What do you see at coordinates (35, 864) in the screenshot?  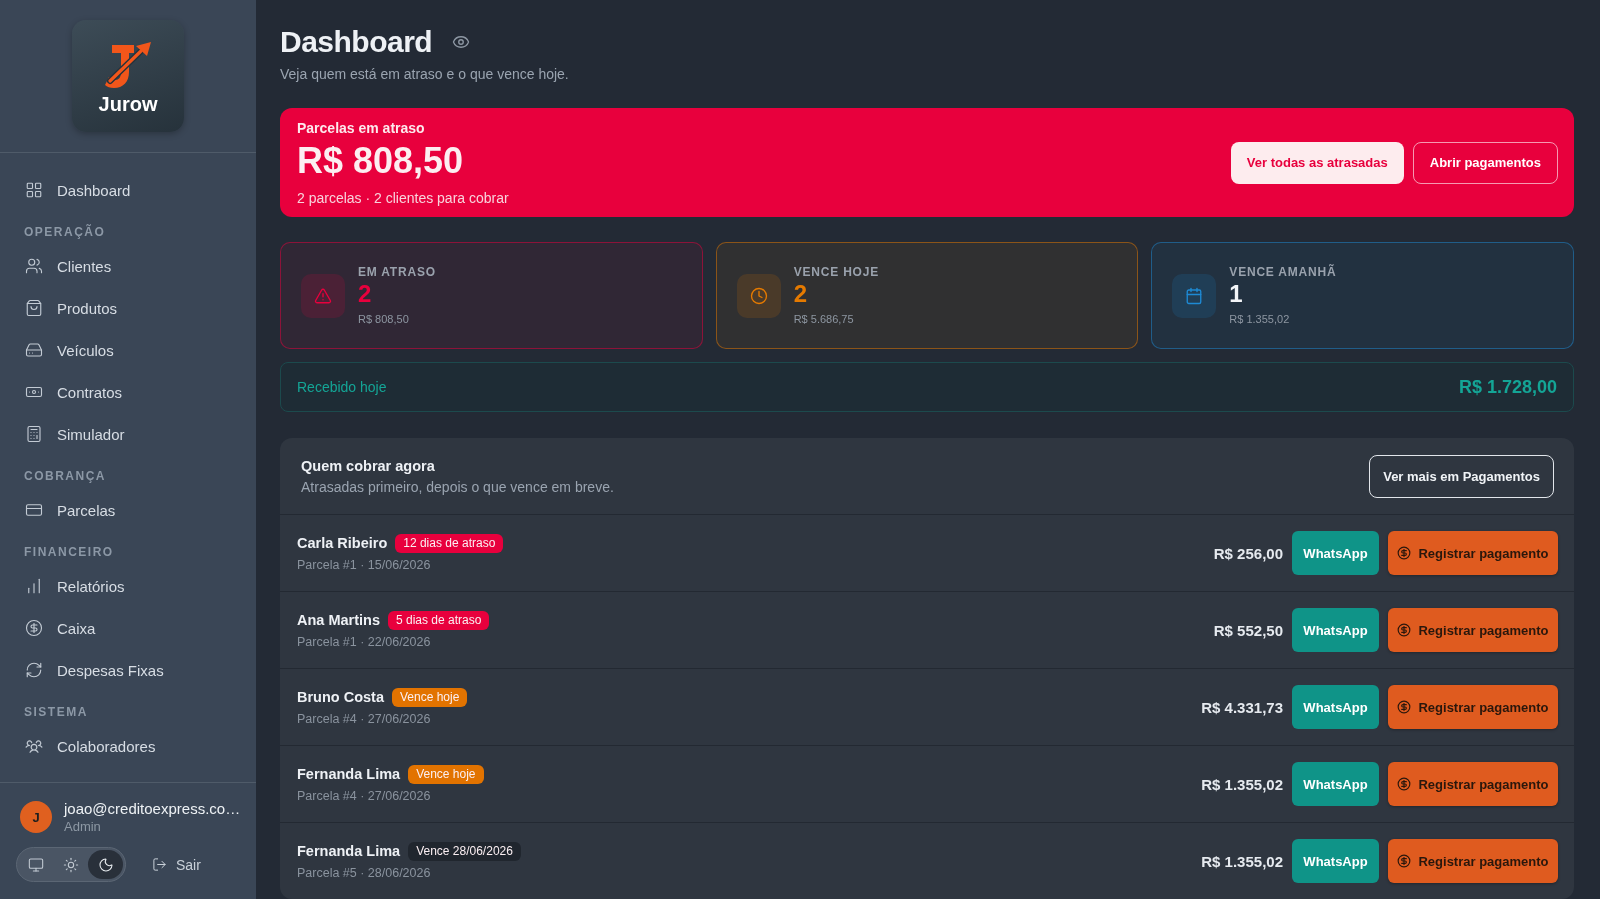 I see `monitor-icon` at bounding box center [35, 864].